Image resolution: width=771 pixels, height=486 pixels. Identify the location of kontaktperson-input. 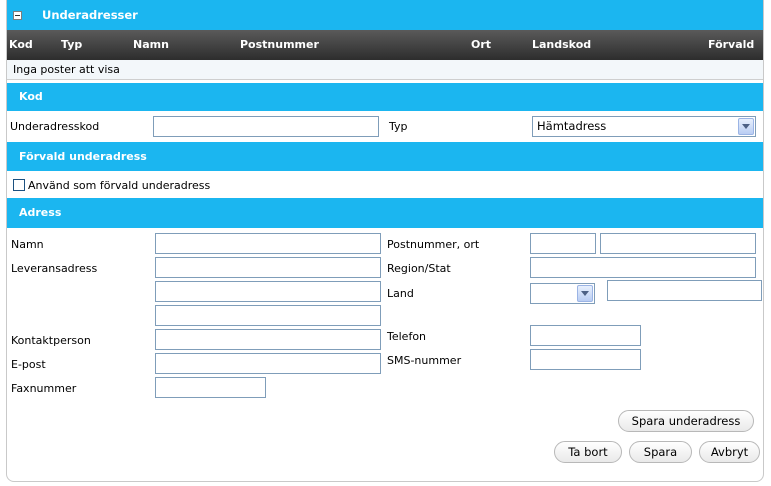
(268, 339).